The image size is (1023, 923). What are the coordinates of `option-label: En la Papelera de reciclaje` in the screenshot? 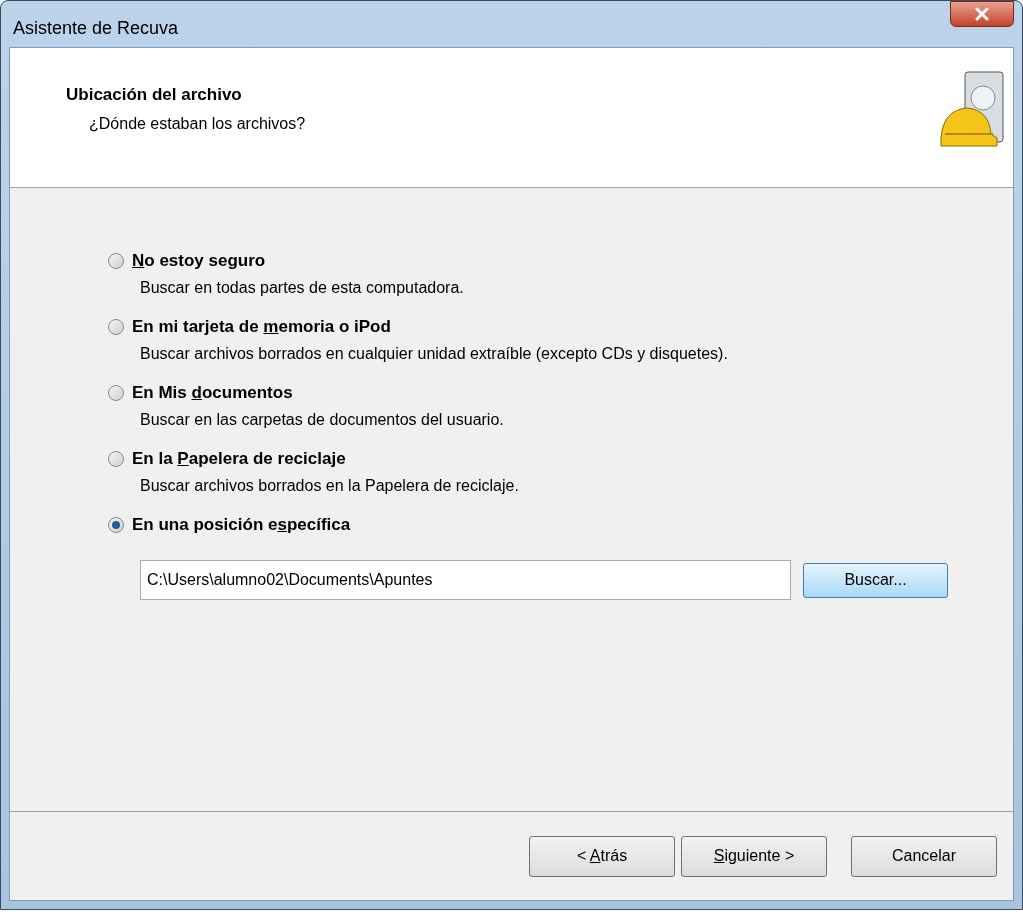 It's located at (239, 459).